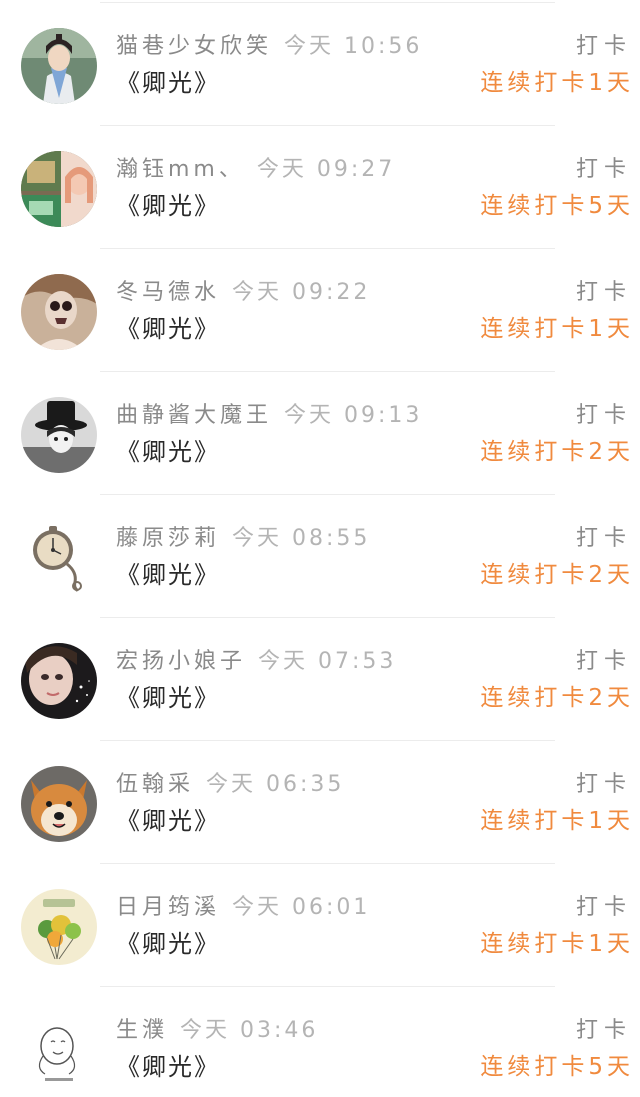 The height and width of the screenshot is (1097, 640). I want to click on user-name: 猫巷少女欣笑, so click(194, 46).